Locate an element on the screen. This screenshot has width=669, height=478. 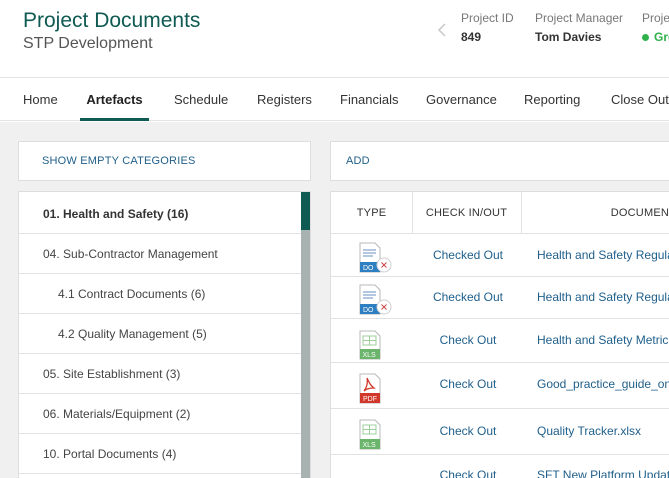
document-link: Quality Tracker.xlsx is located at coordinates (589, 431).